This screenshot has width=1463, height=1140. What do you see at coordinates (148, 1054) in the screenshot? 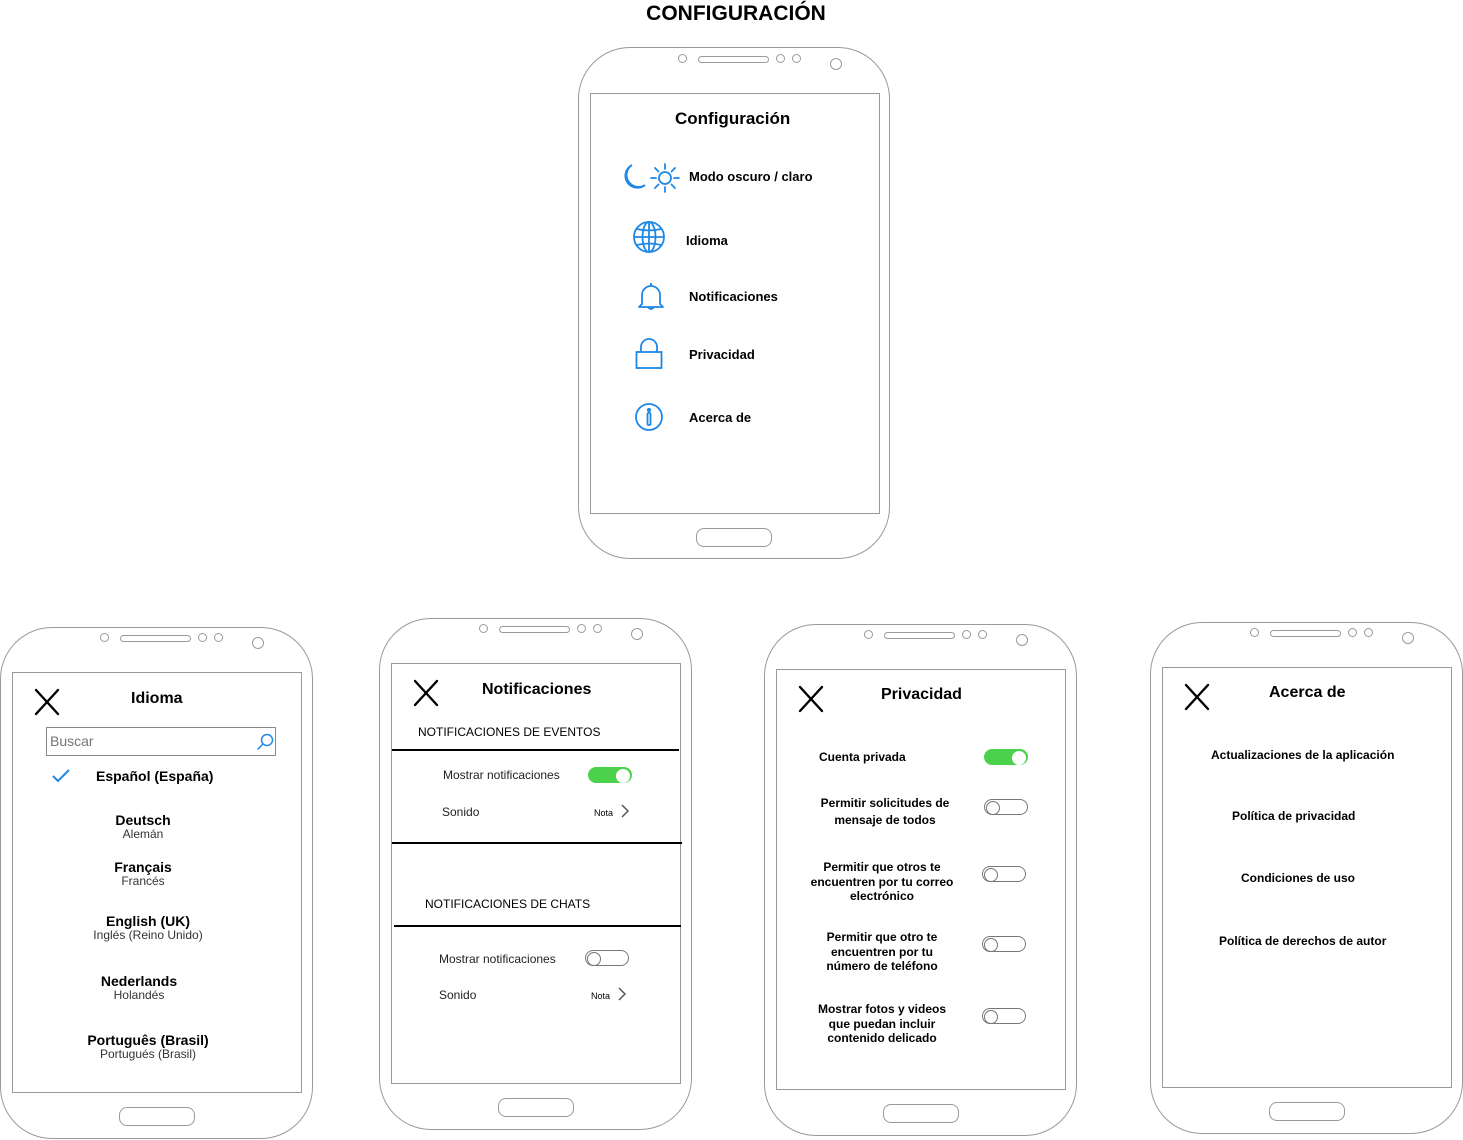
I see `language-native-name: Portugués (Brasil)` at bounding box center [148, 1054].